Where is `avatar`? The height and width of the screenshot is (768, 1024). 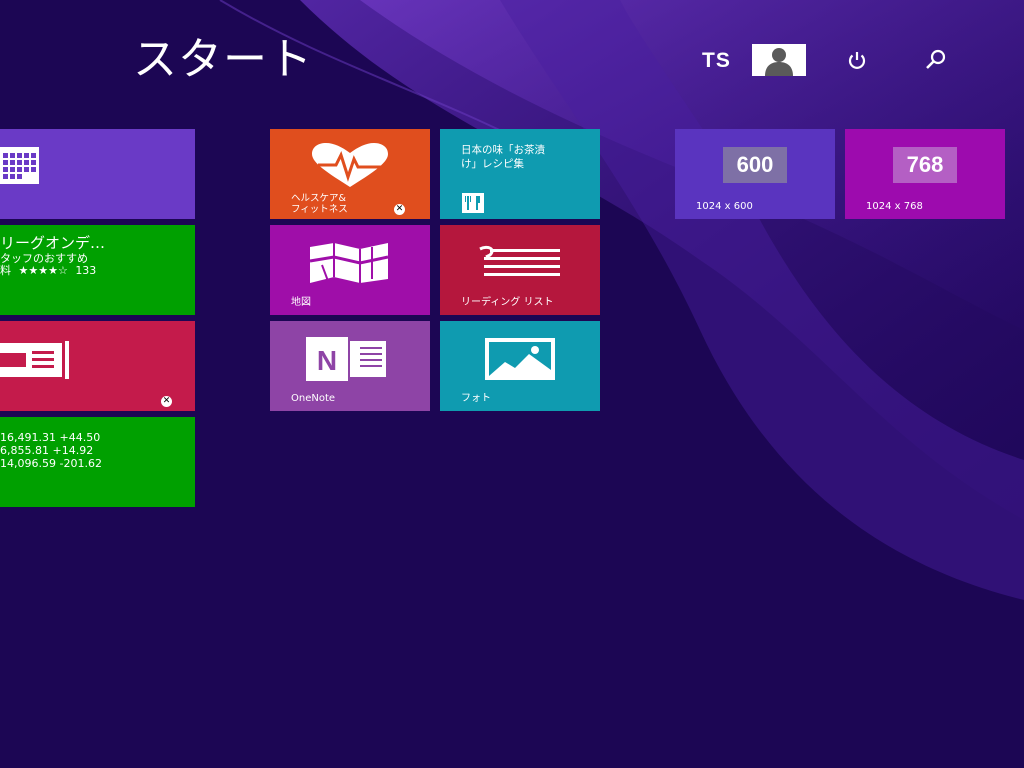
avatar is located at coordinates (779, 60).